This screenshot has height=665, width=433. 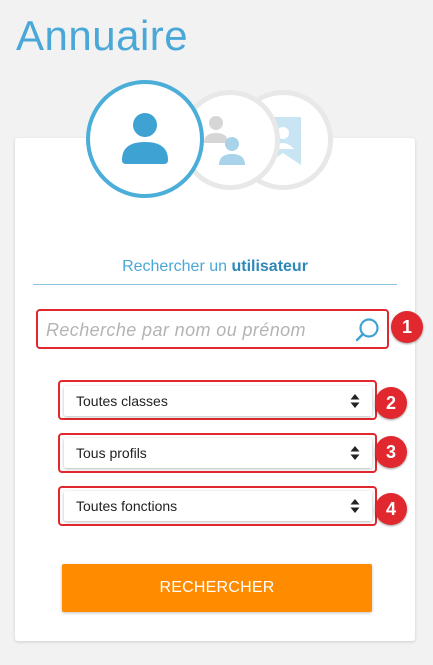 I want to click on callout-badge-4: 4, so click(x=391, y=509).